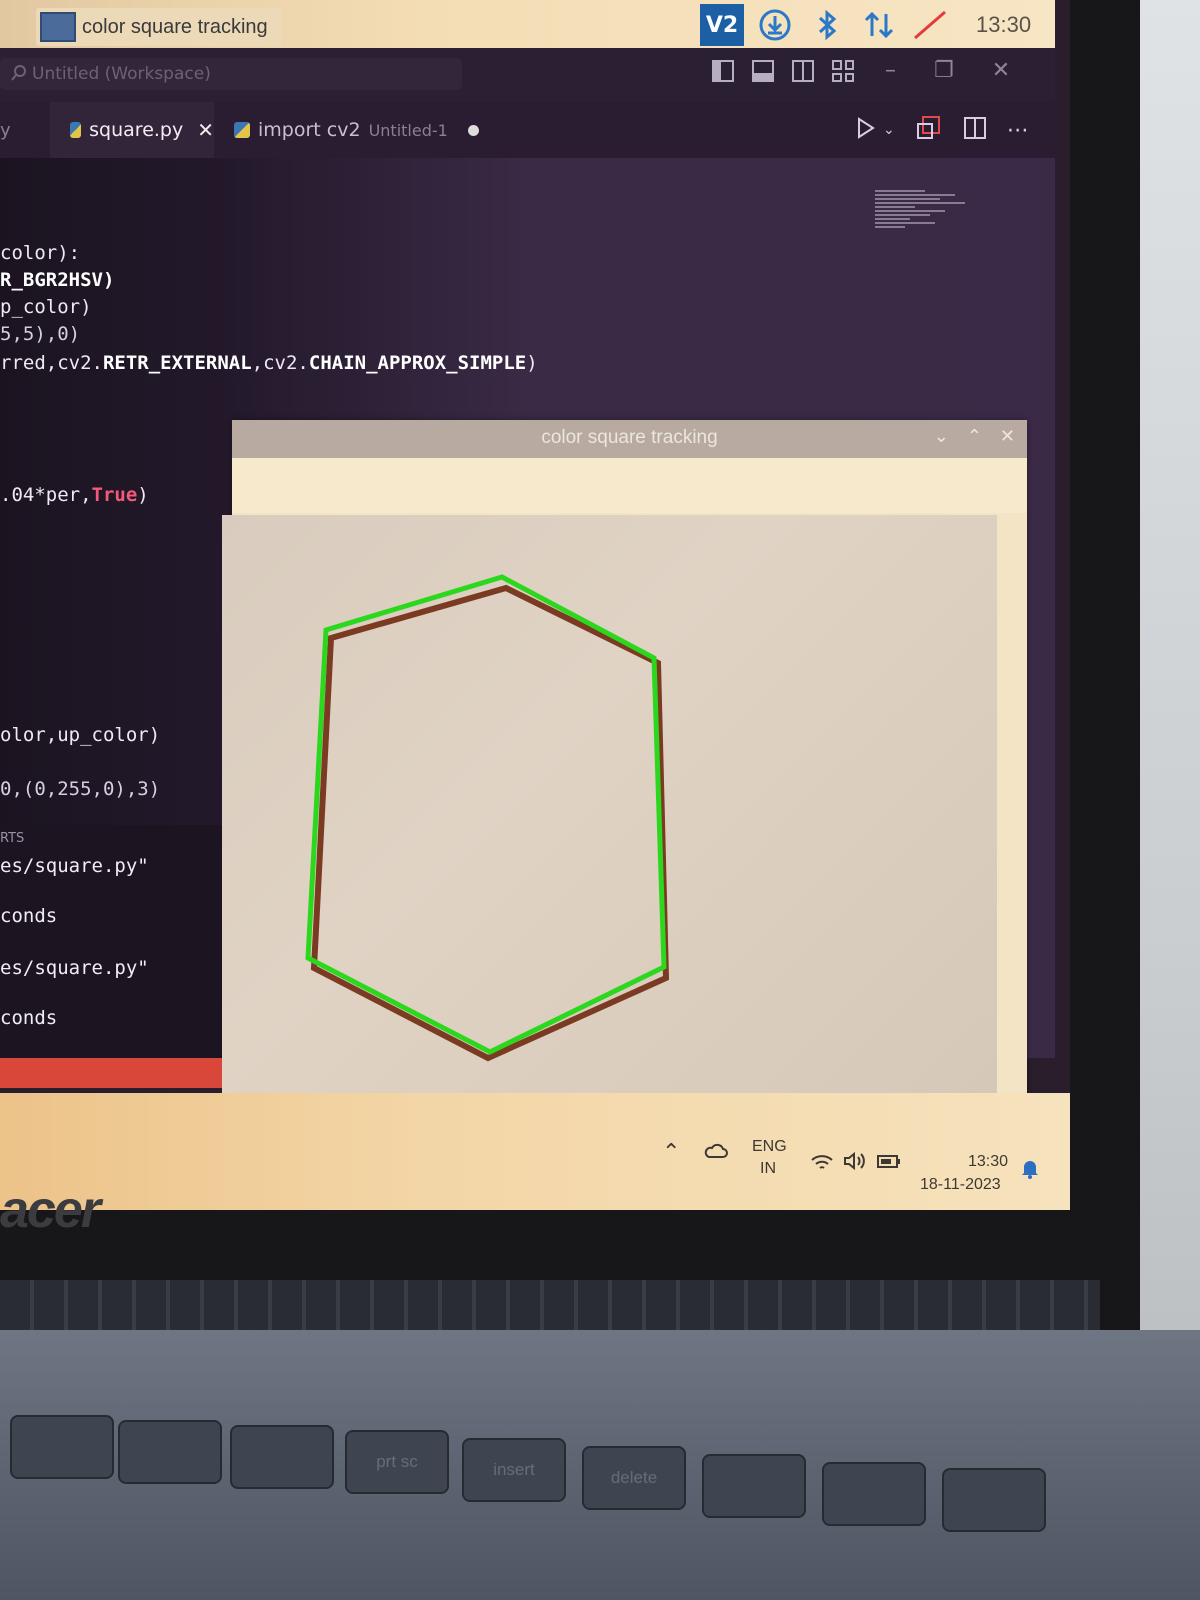  Describe the element at coordinates (975, 130) in the screenshot. I see `split-editor-icon` at that location.